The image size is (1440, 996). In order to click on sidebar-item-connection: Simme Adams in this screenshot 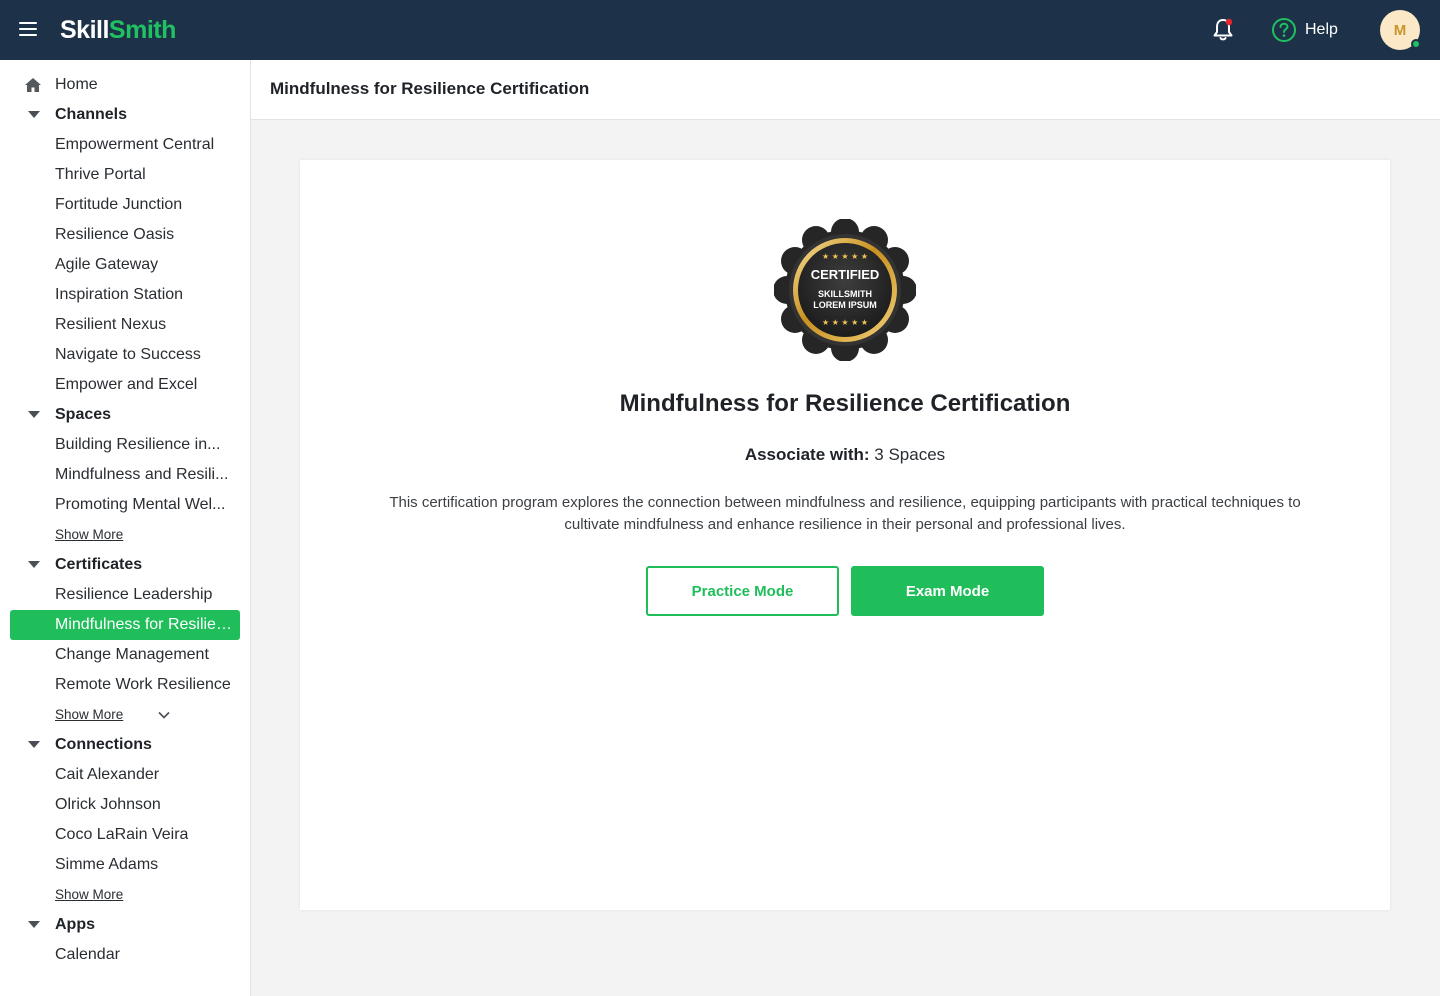, I will do `click(125, 865)`.